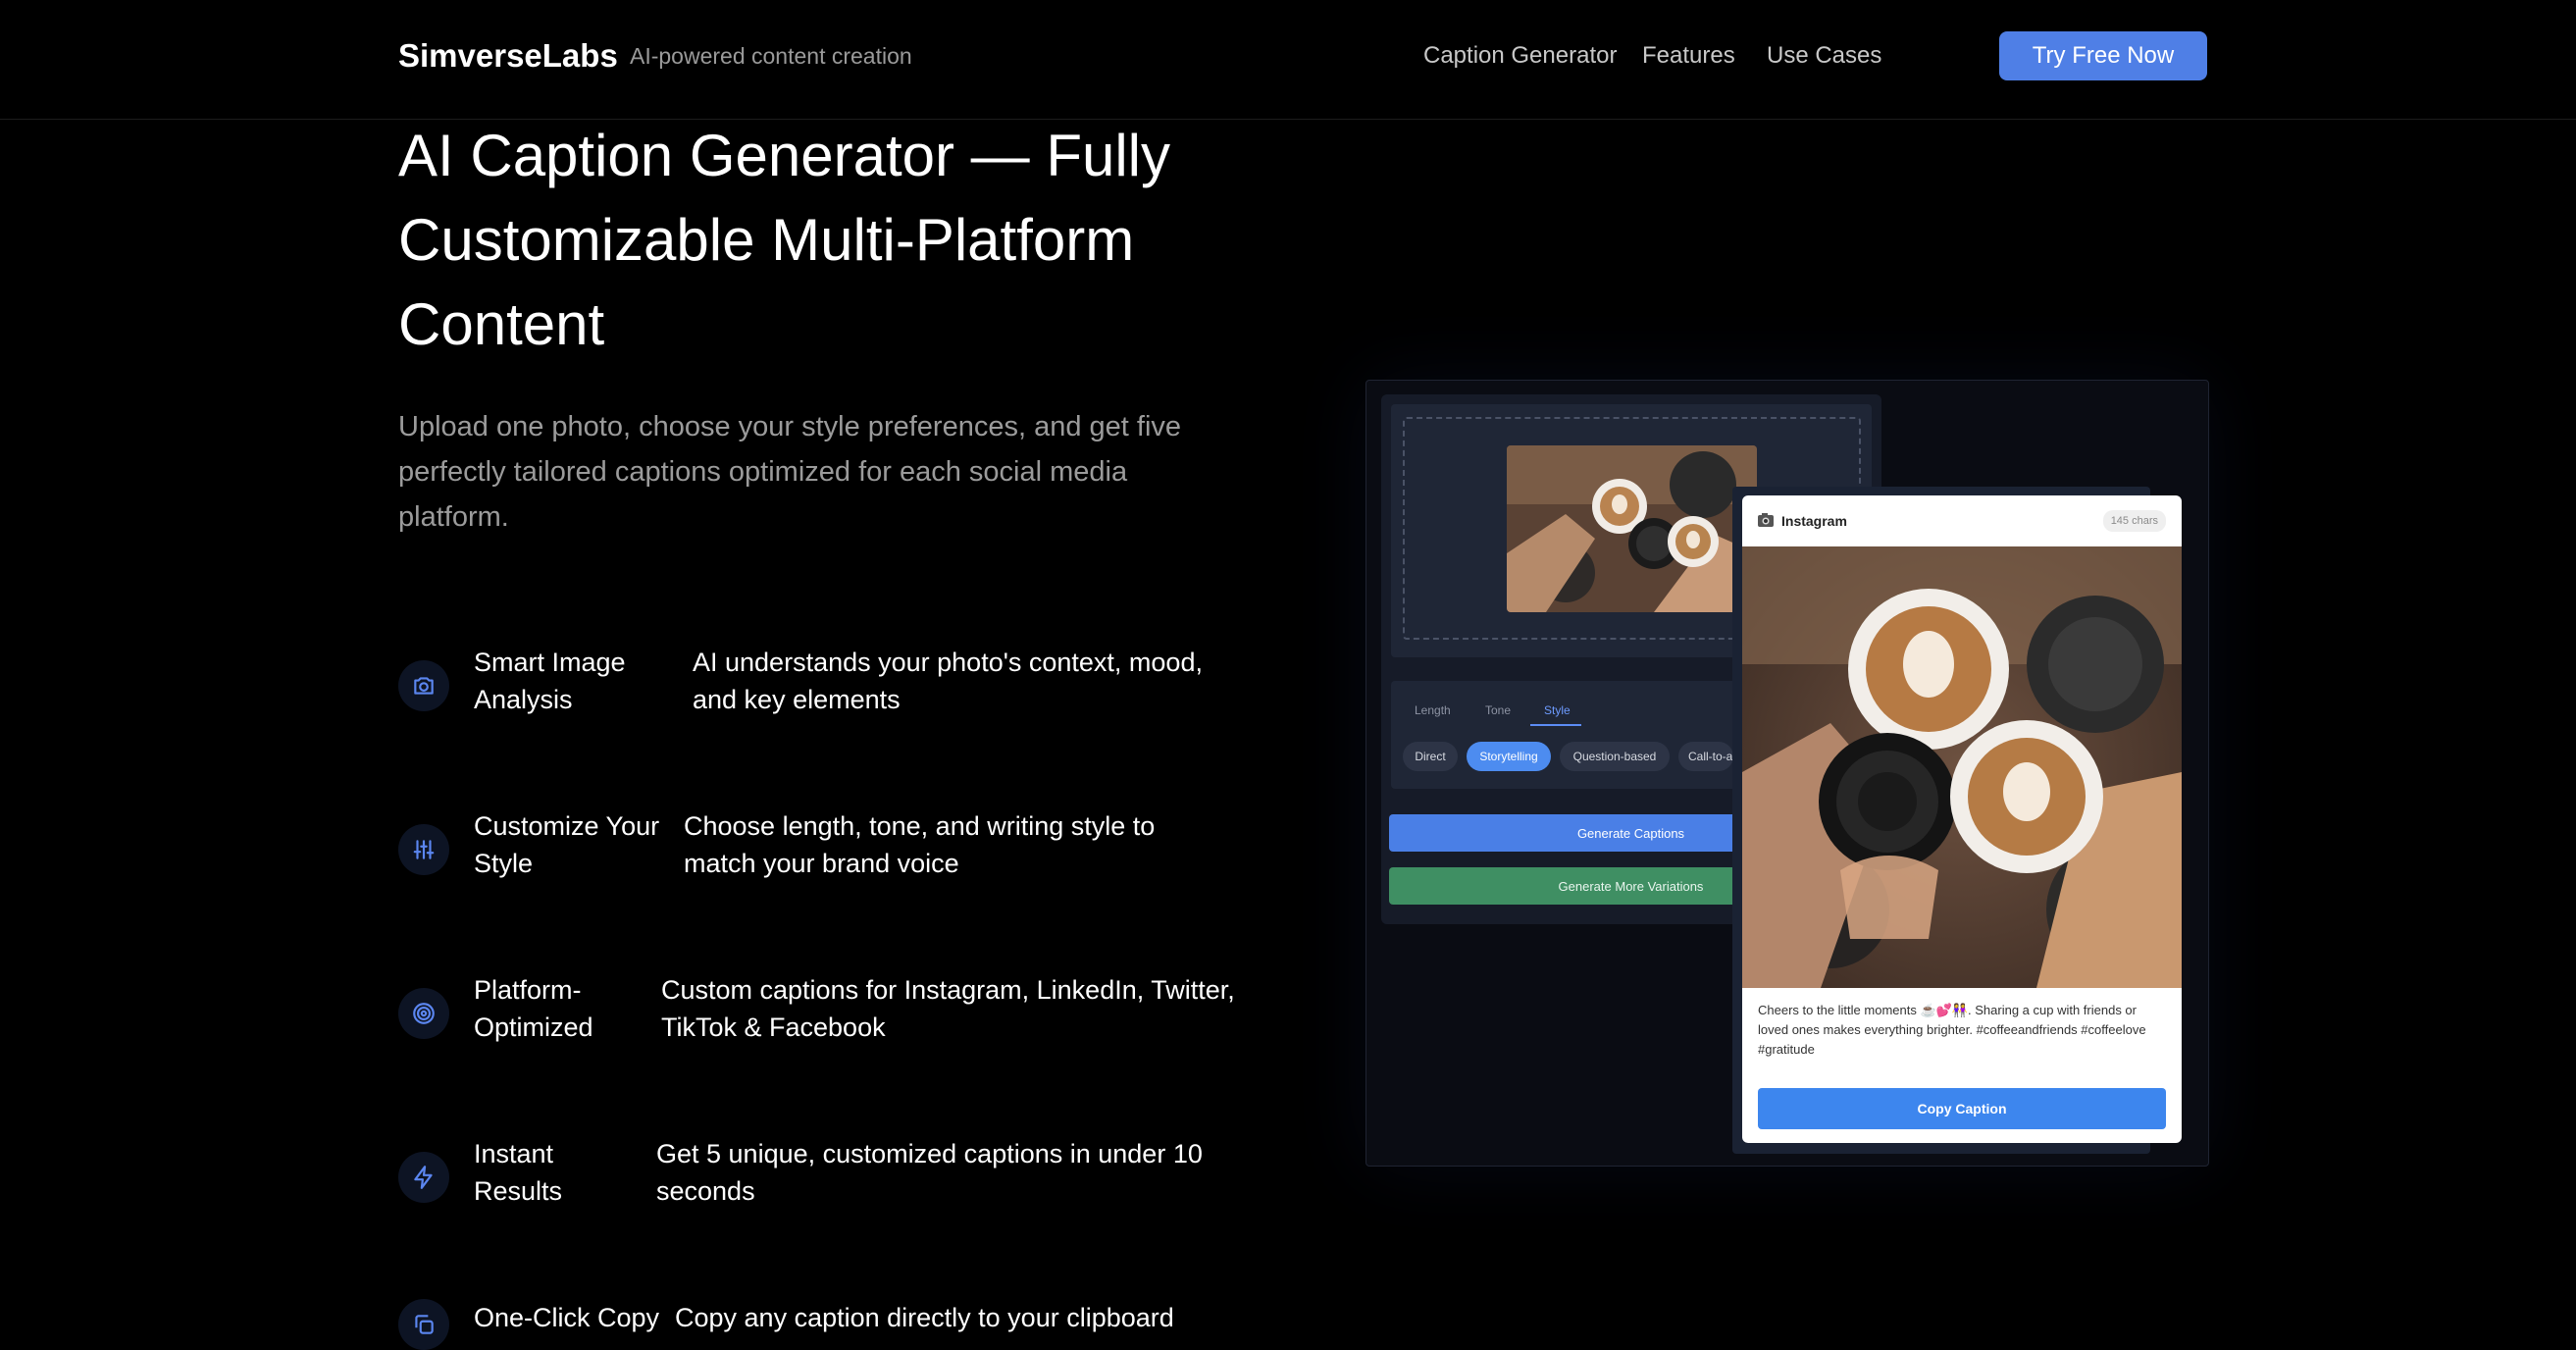 This screenshot has width=2576, height=1350. What do you see at coordinates (533, 1009) in the screenshot?
I see `feature-title: Platform-Optimized` at bounding box center [533, 1009].